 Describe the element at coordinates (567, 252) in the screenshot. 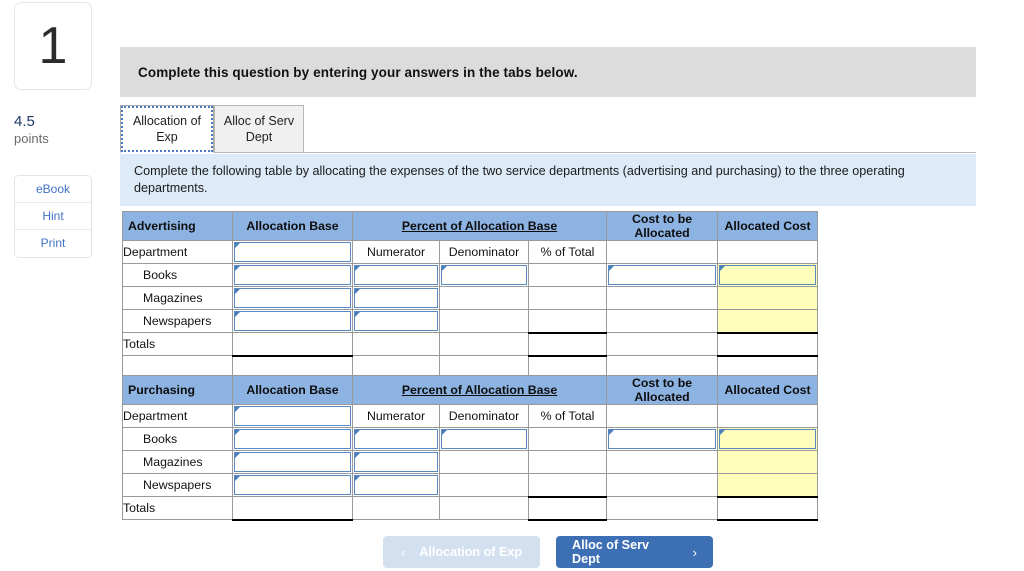

I see `subheader-percent-of-total: % of Total` at that location.